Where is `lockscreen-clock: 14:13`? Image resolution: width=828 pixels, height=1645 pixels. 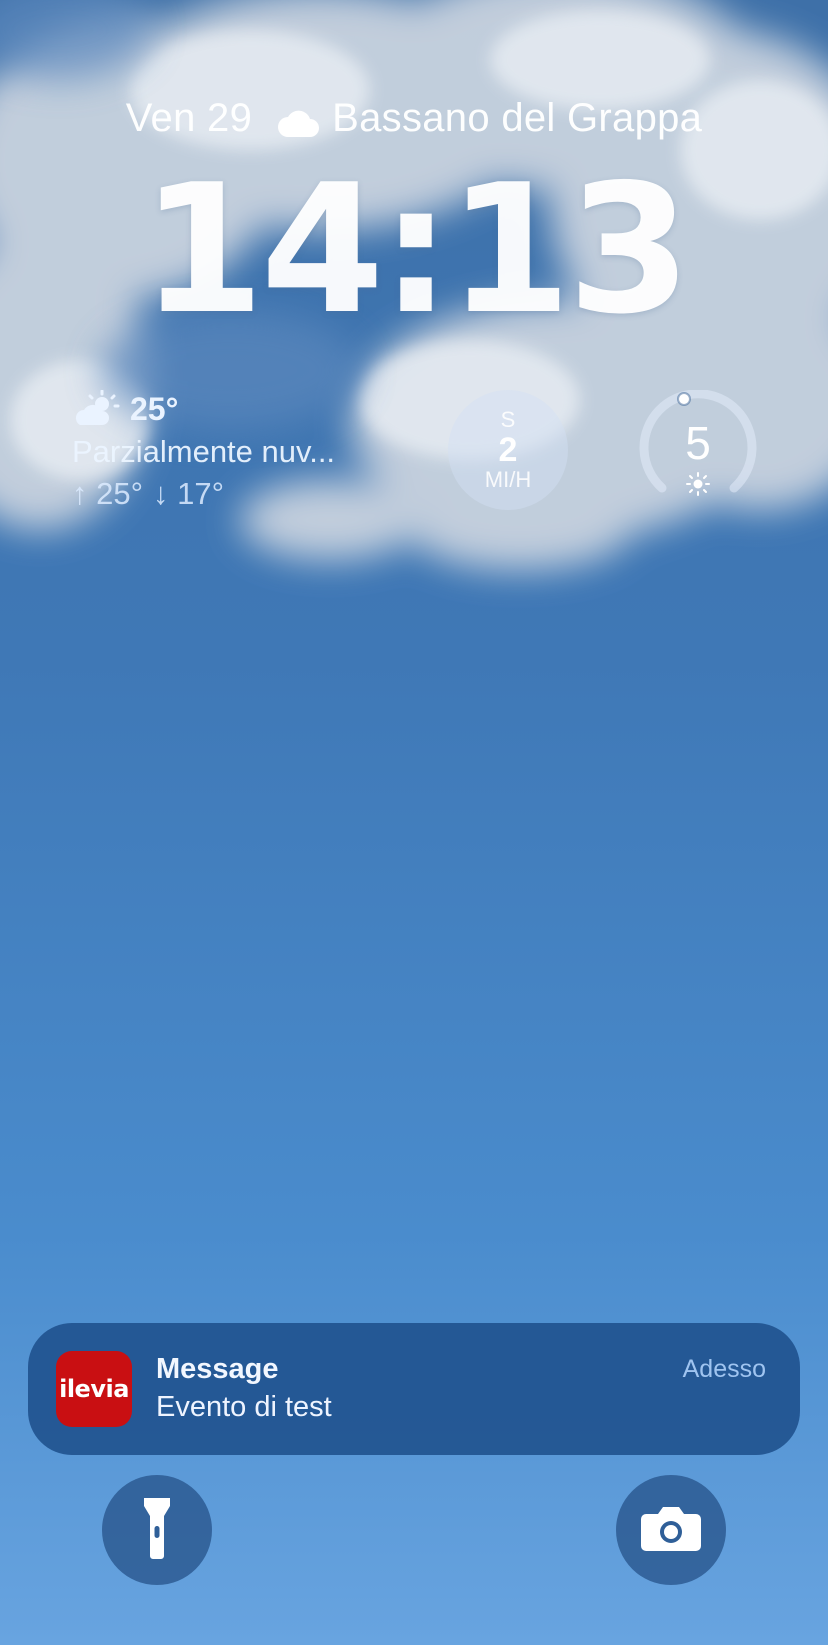 lockscreen-clock: 14:13 is located at coordinates (416, 249).